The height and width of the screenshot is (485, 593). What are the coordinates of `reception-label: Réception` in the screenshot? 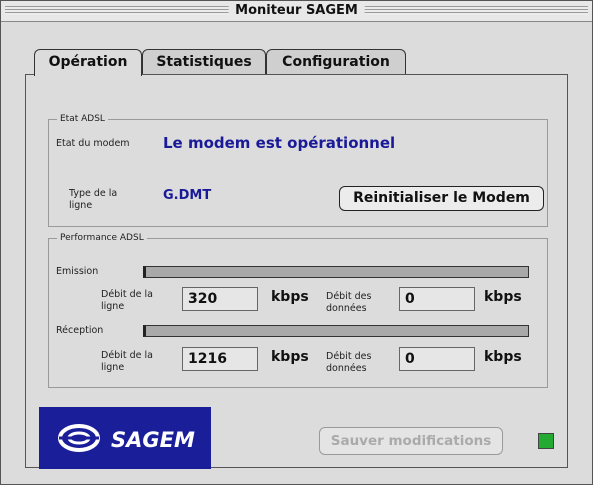 It's located at (80, 330).